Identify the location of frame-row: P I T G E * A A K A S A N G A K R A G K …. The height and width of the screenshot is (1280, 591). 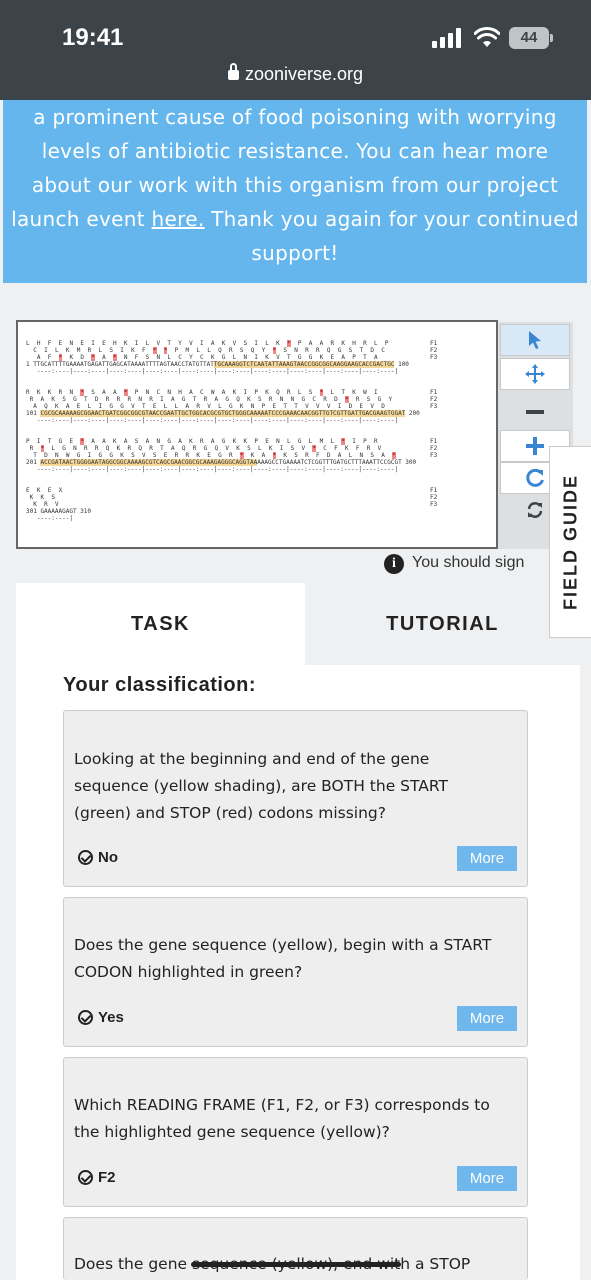
(202, 441).